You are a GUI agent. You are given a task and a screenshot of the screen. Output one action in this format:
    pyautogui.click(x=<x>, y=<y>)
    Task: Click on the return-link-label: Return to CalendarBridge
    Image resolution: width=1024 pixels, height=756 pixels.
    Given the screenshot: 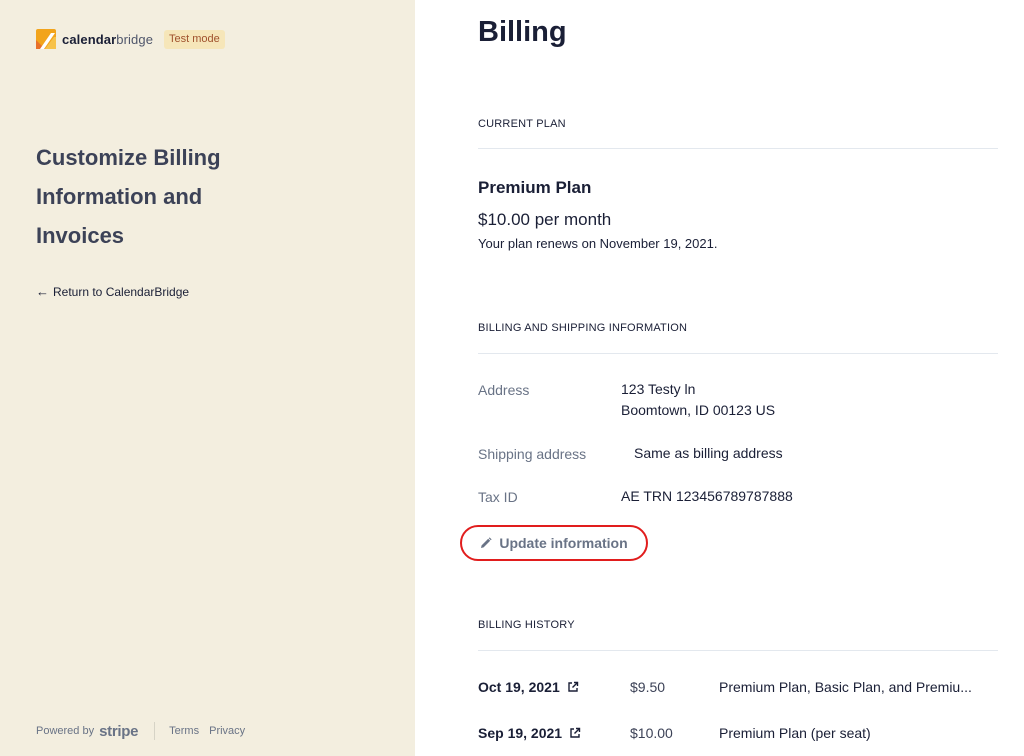 What is the action you would take?
    pyautogui.click(x=121, y=291)
    